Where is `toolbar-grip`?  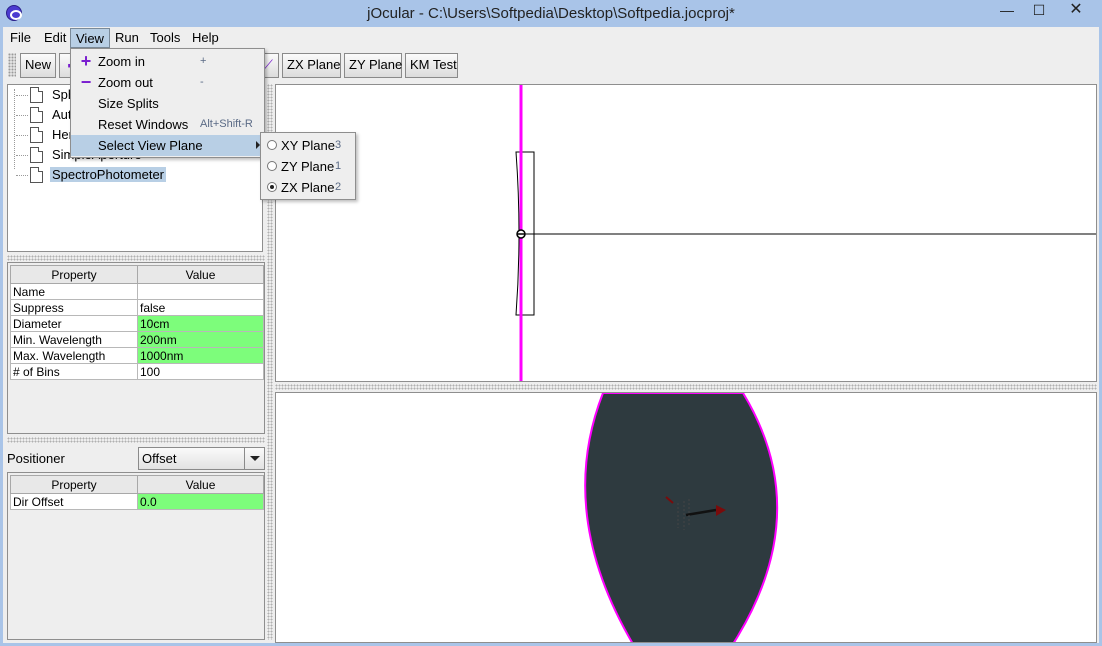
toolbar-grip is located at coordinates (12, 65).